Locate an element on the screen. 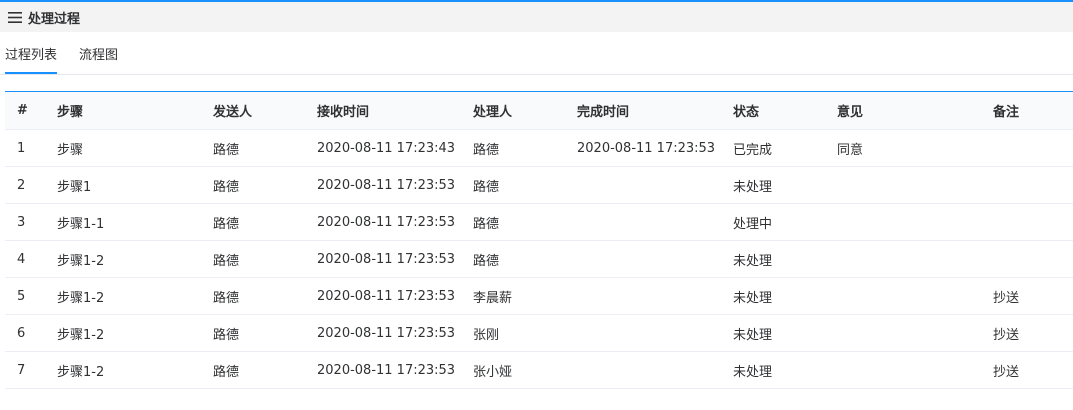  cell-step: 步骤 is located at coordinates (123, 148).